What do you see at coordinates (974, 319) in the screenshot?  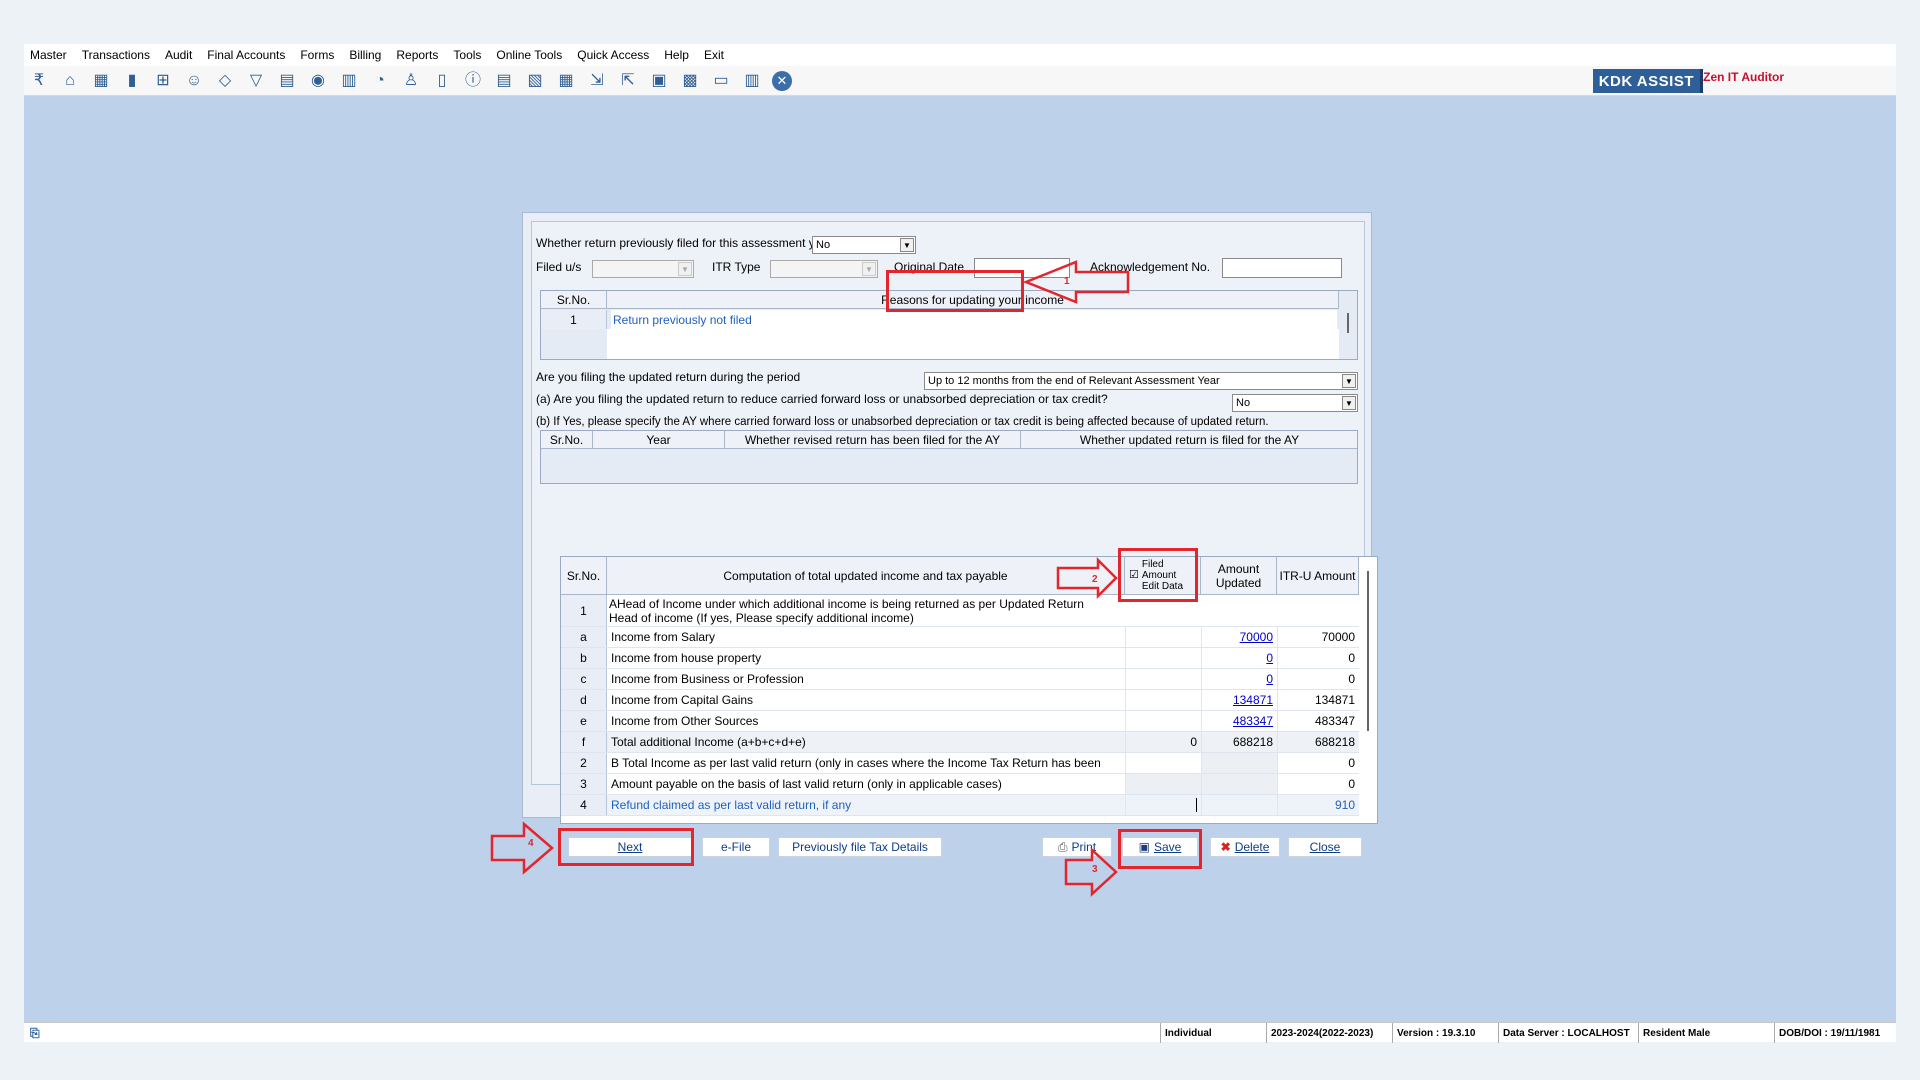 I see `reasons-row-text: Return previously not filed` at bounding box center [974, 319].